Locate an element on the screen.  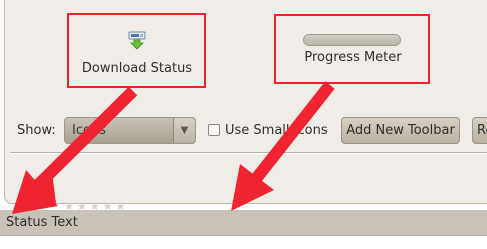
dialog-separator is located at coordinates (248, 153).